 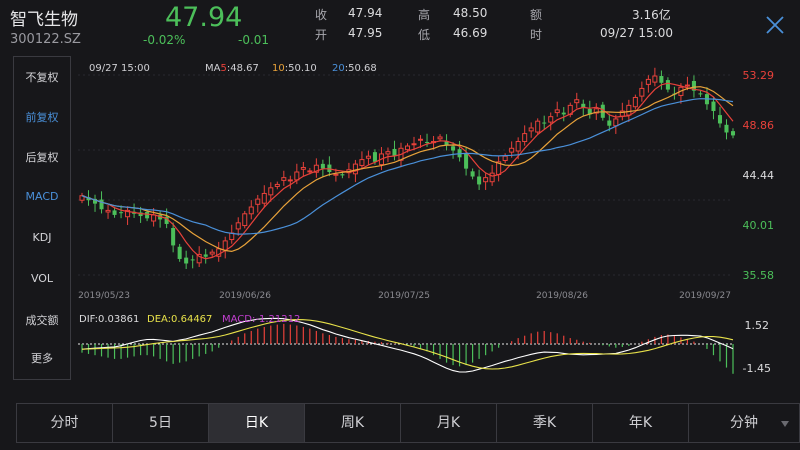 What do you see at coordinates (785, 424) in the screenshot?
I see `triangle-down-icon` at bounding box center [785, 424].